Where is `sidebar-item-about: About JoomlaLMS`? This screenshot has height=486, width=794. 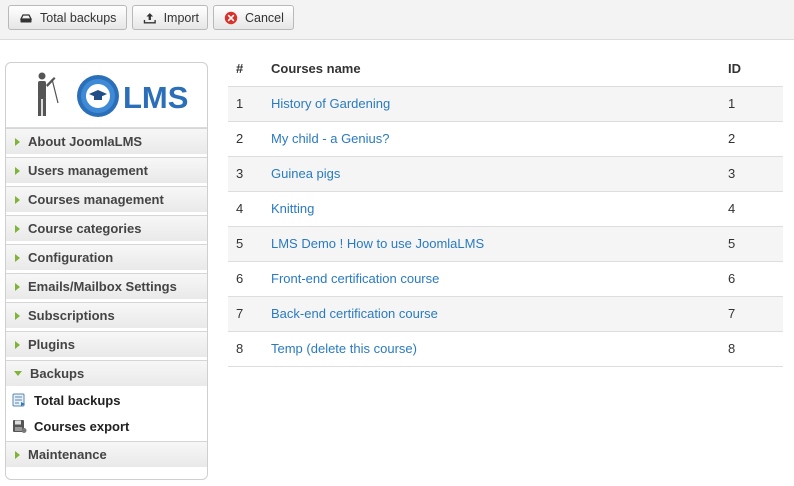
sidebar-item-about: About JoomlaLMS is located at coordinates (106, 141).